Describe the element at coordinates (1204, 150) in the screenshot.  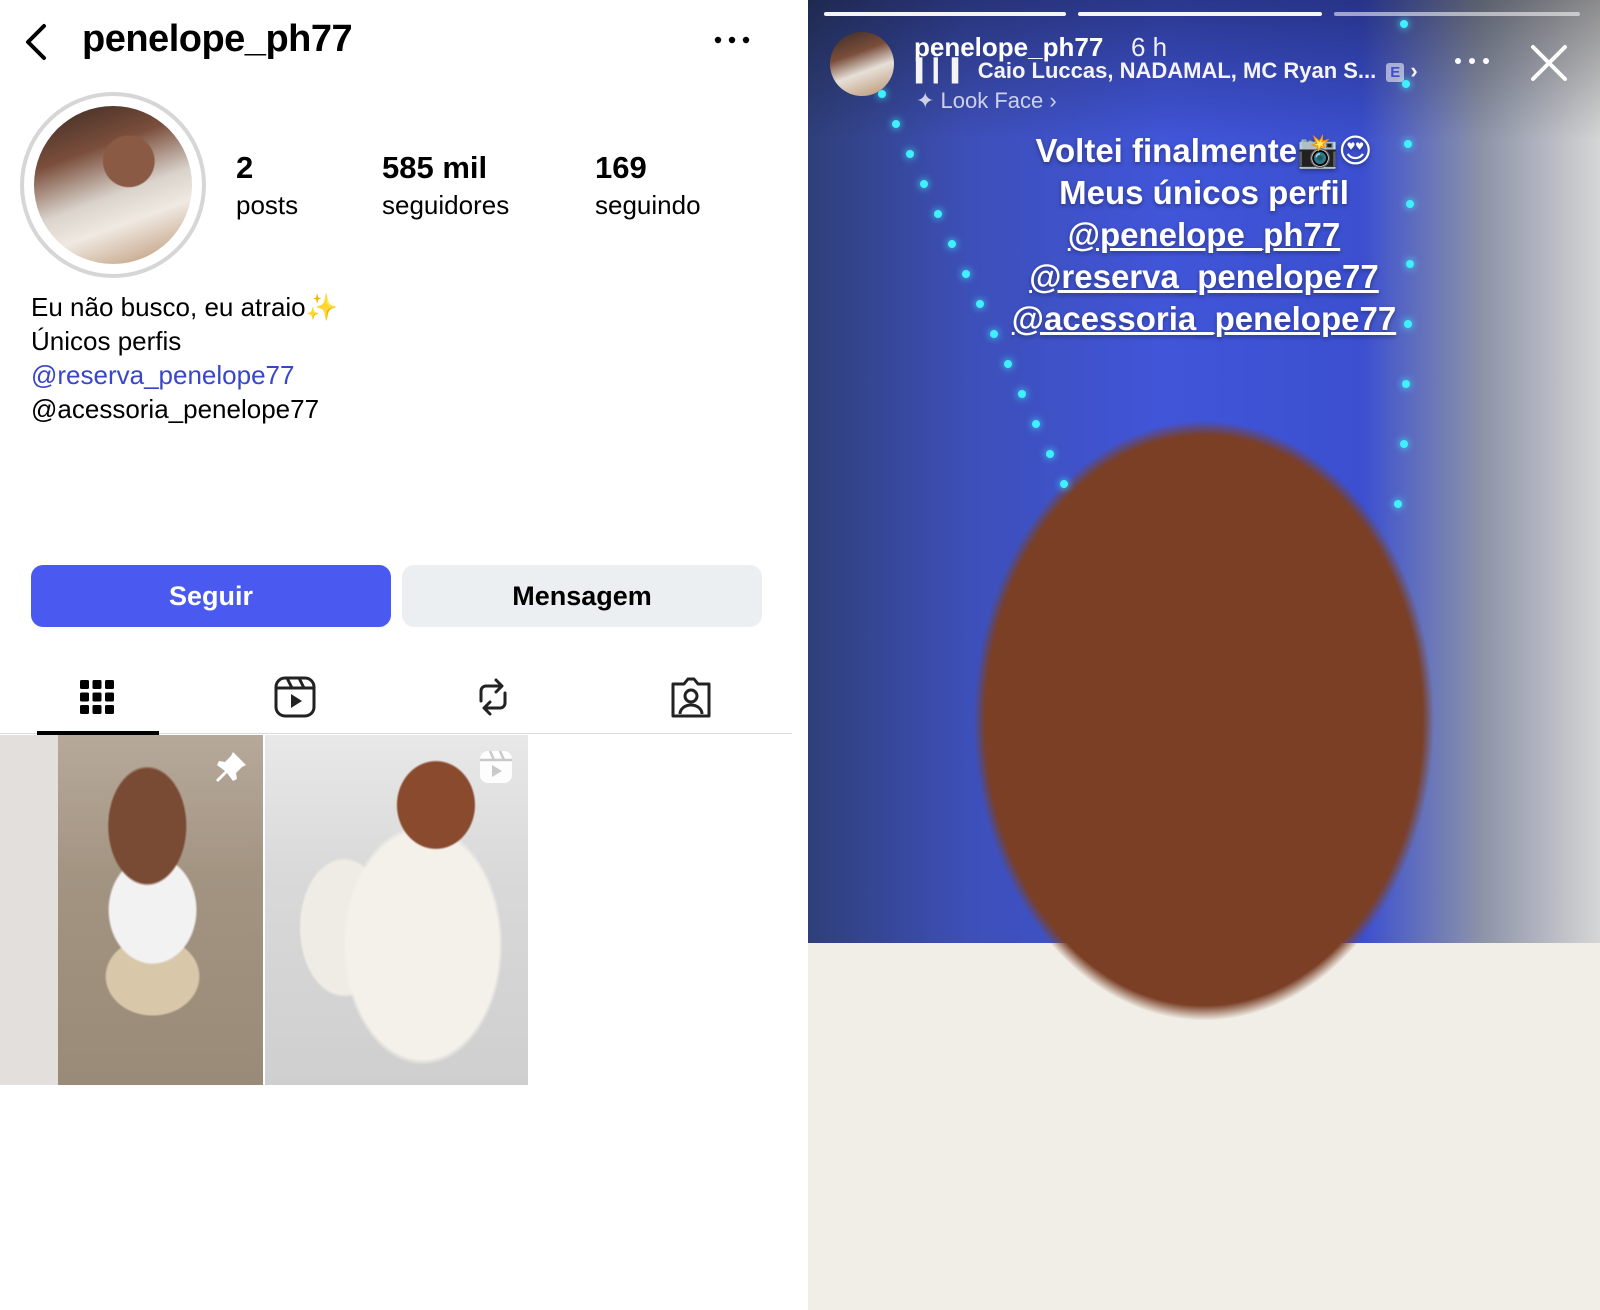
I see `caption-line-1: Voltei finalmente📸😍` at that location.